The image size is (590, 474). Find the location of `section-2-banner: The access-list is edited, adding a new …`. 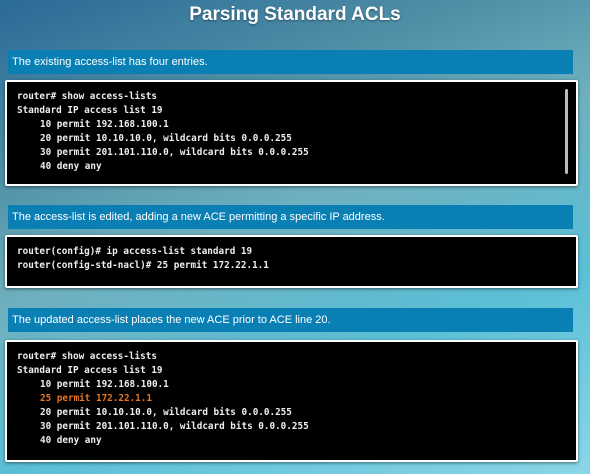

section-2-banner: The access-list is edited, adding a new … is located at coordinates (290, 217).